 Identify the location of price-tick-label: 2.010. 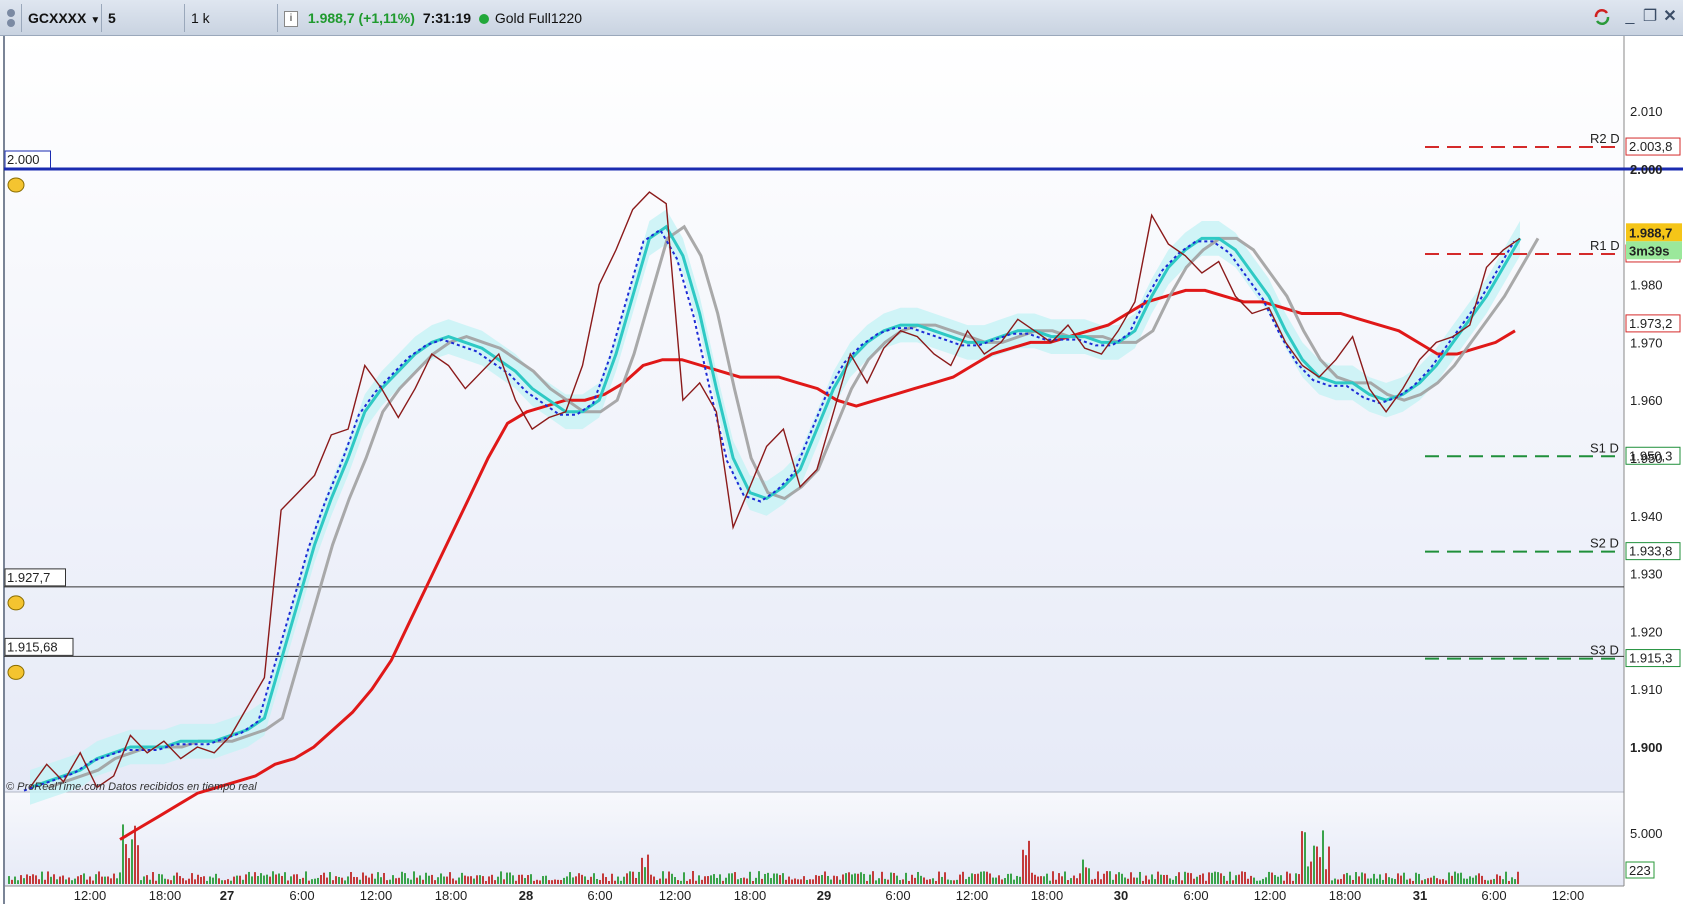
(1646, 111).